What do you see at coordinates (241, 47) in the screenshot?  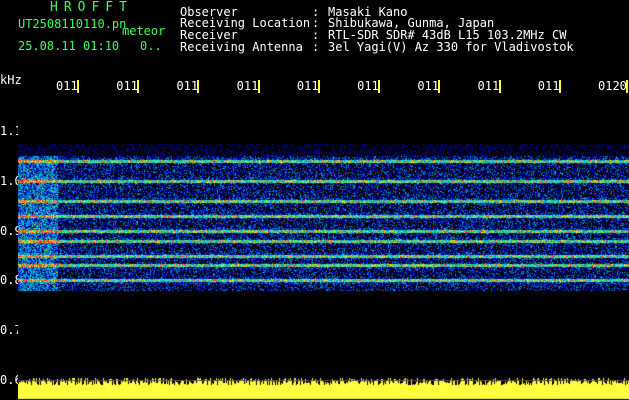 I see `info-key: Receiving Antenna` at bounding box center [241, 47].